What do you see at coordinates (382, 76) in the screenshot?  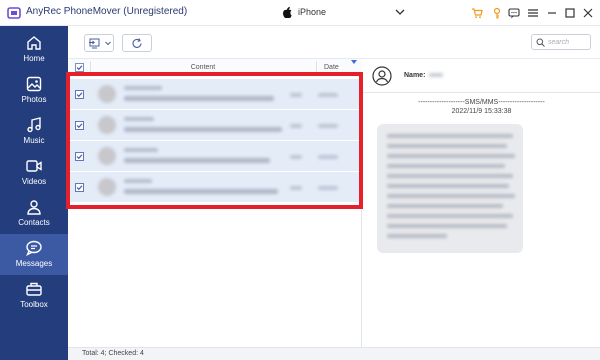 I see `avatar-icon` at bounding box center [382, 76].